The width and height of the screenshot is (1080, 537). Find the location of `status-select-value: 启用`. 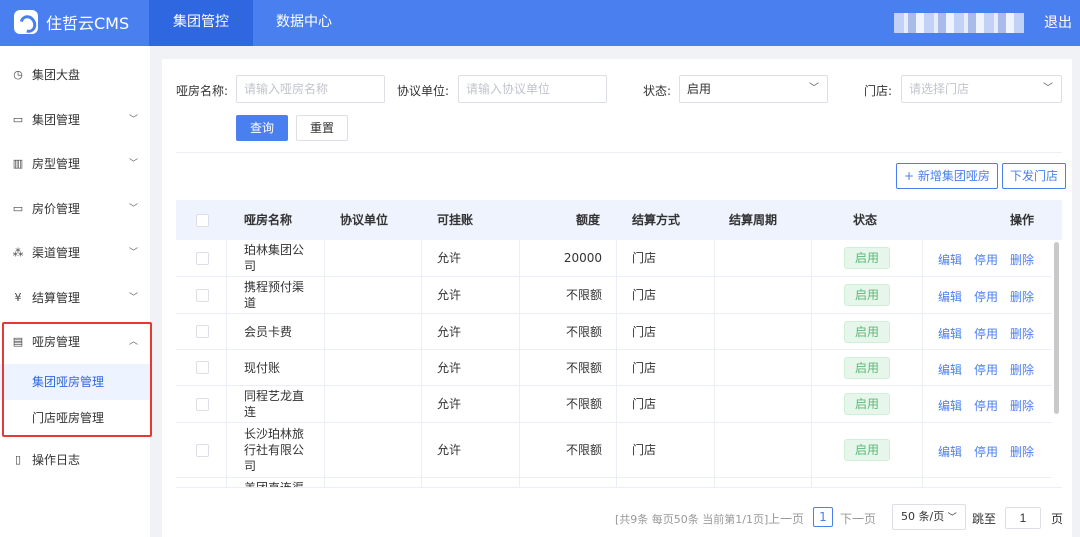

status-select-value: 启用 is located at coordinates (699, 89).